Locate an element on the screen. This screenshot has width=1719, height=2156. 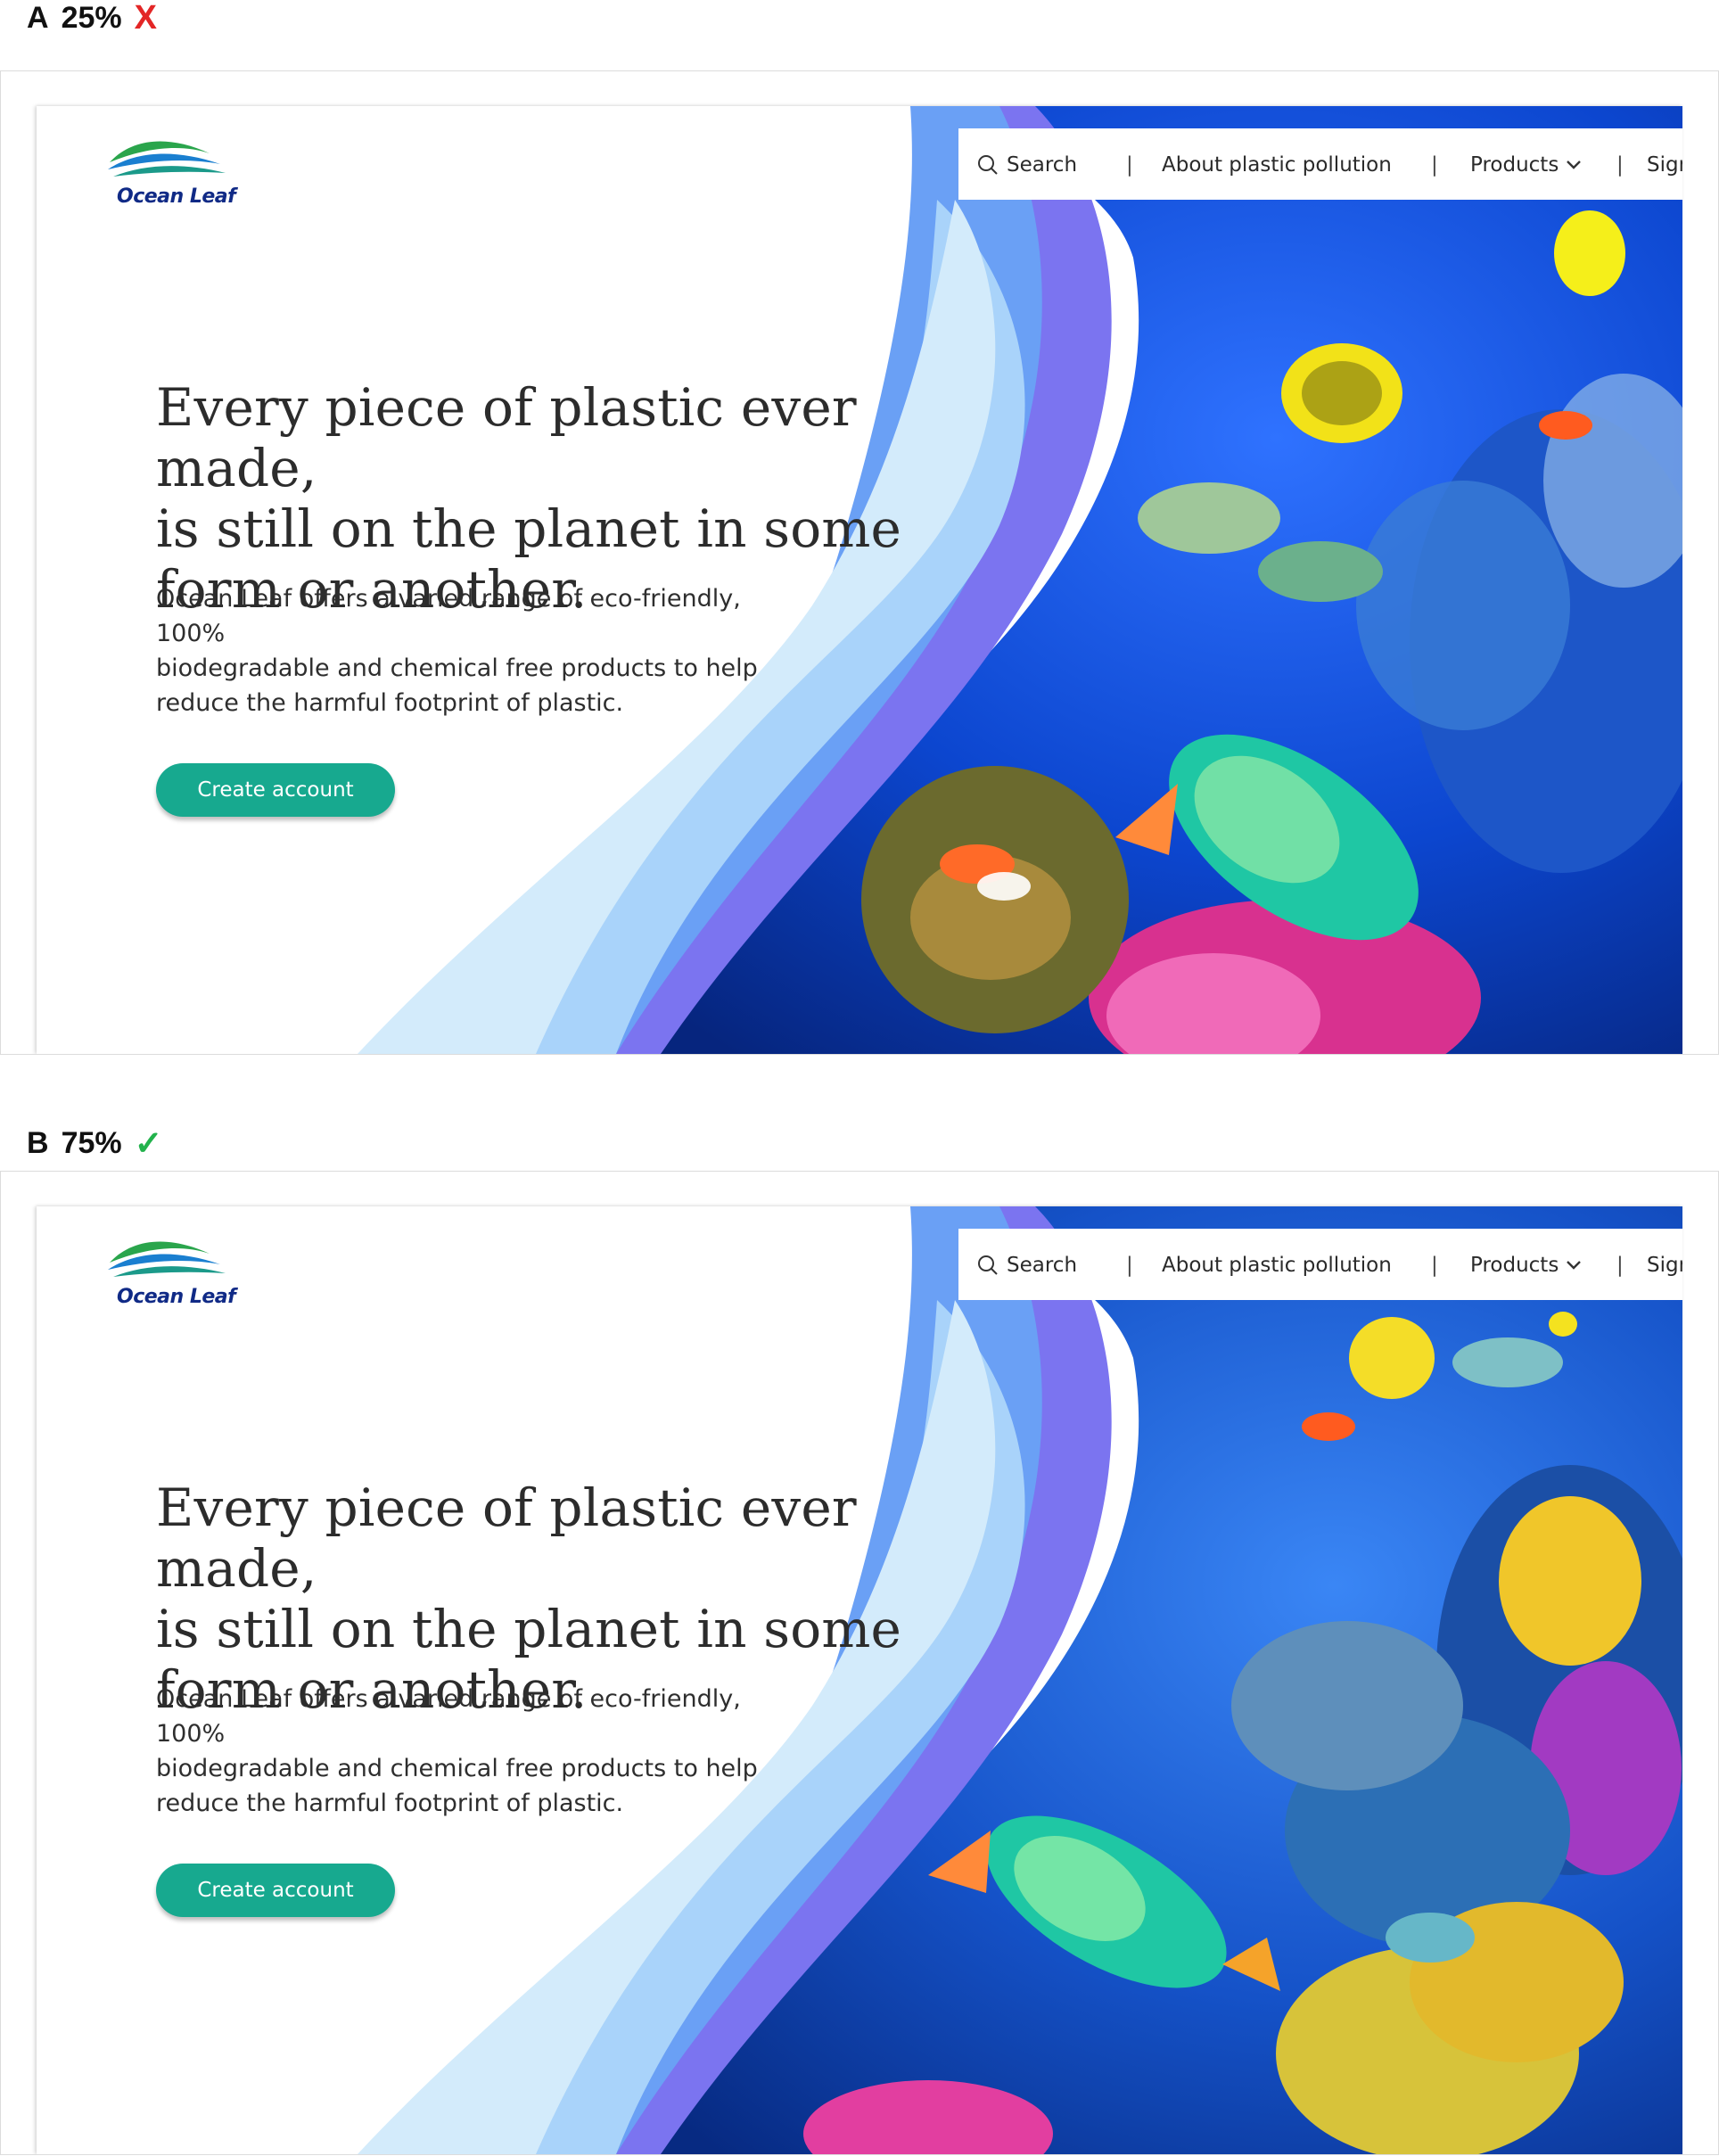
variant-a-label: A 25% X is located at coordinates (92, 18).